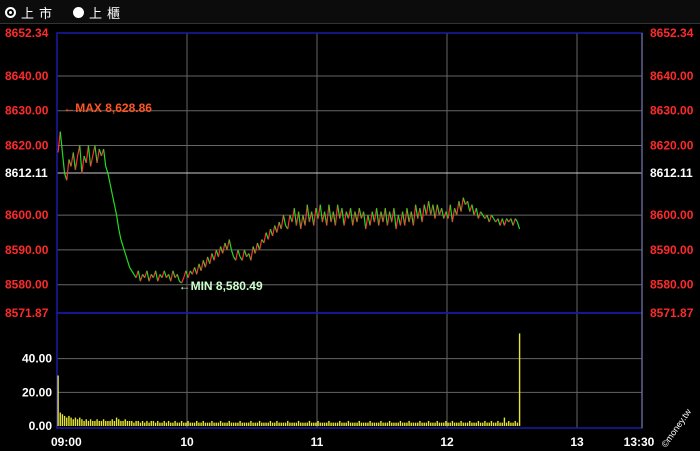 The width and height of the screenshot is (700, 451). I want to click on price-tick-label-left: 8590.00, so click(27, 250).